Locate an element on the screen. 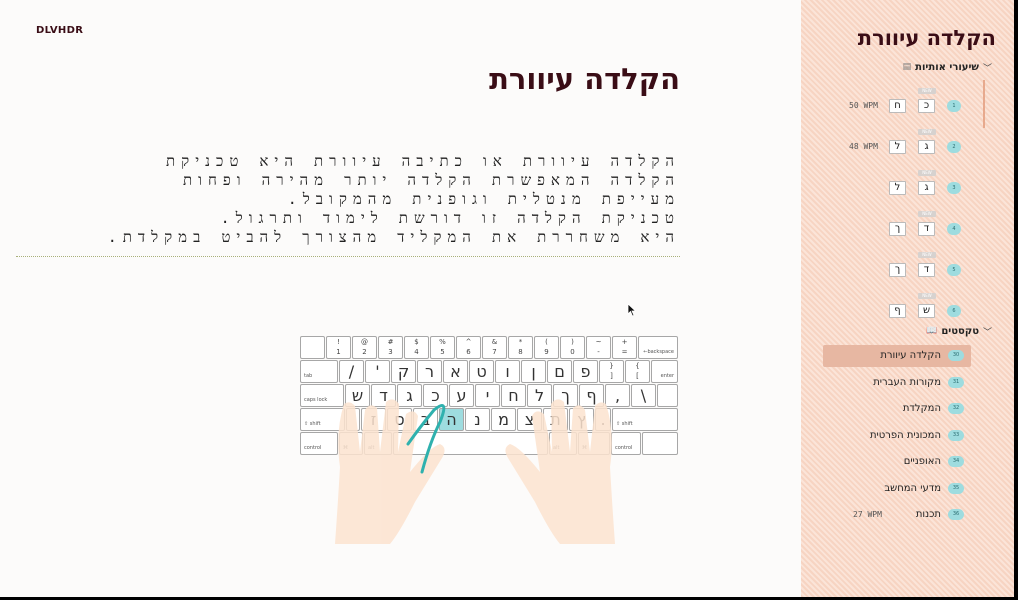 The width and height of the screenshot is (1018, 600). text-item: 27 WPM תכנות 36 is located at coordinates (897, 515).